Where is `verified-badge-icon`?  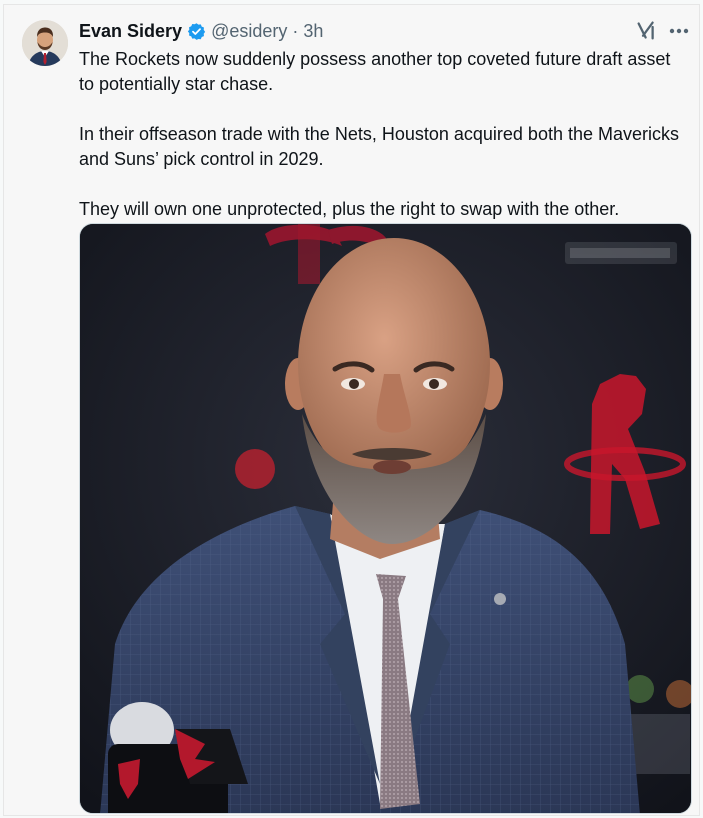 verified-badge-icon is located at coordinates (196, 31).